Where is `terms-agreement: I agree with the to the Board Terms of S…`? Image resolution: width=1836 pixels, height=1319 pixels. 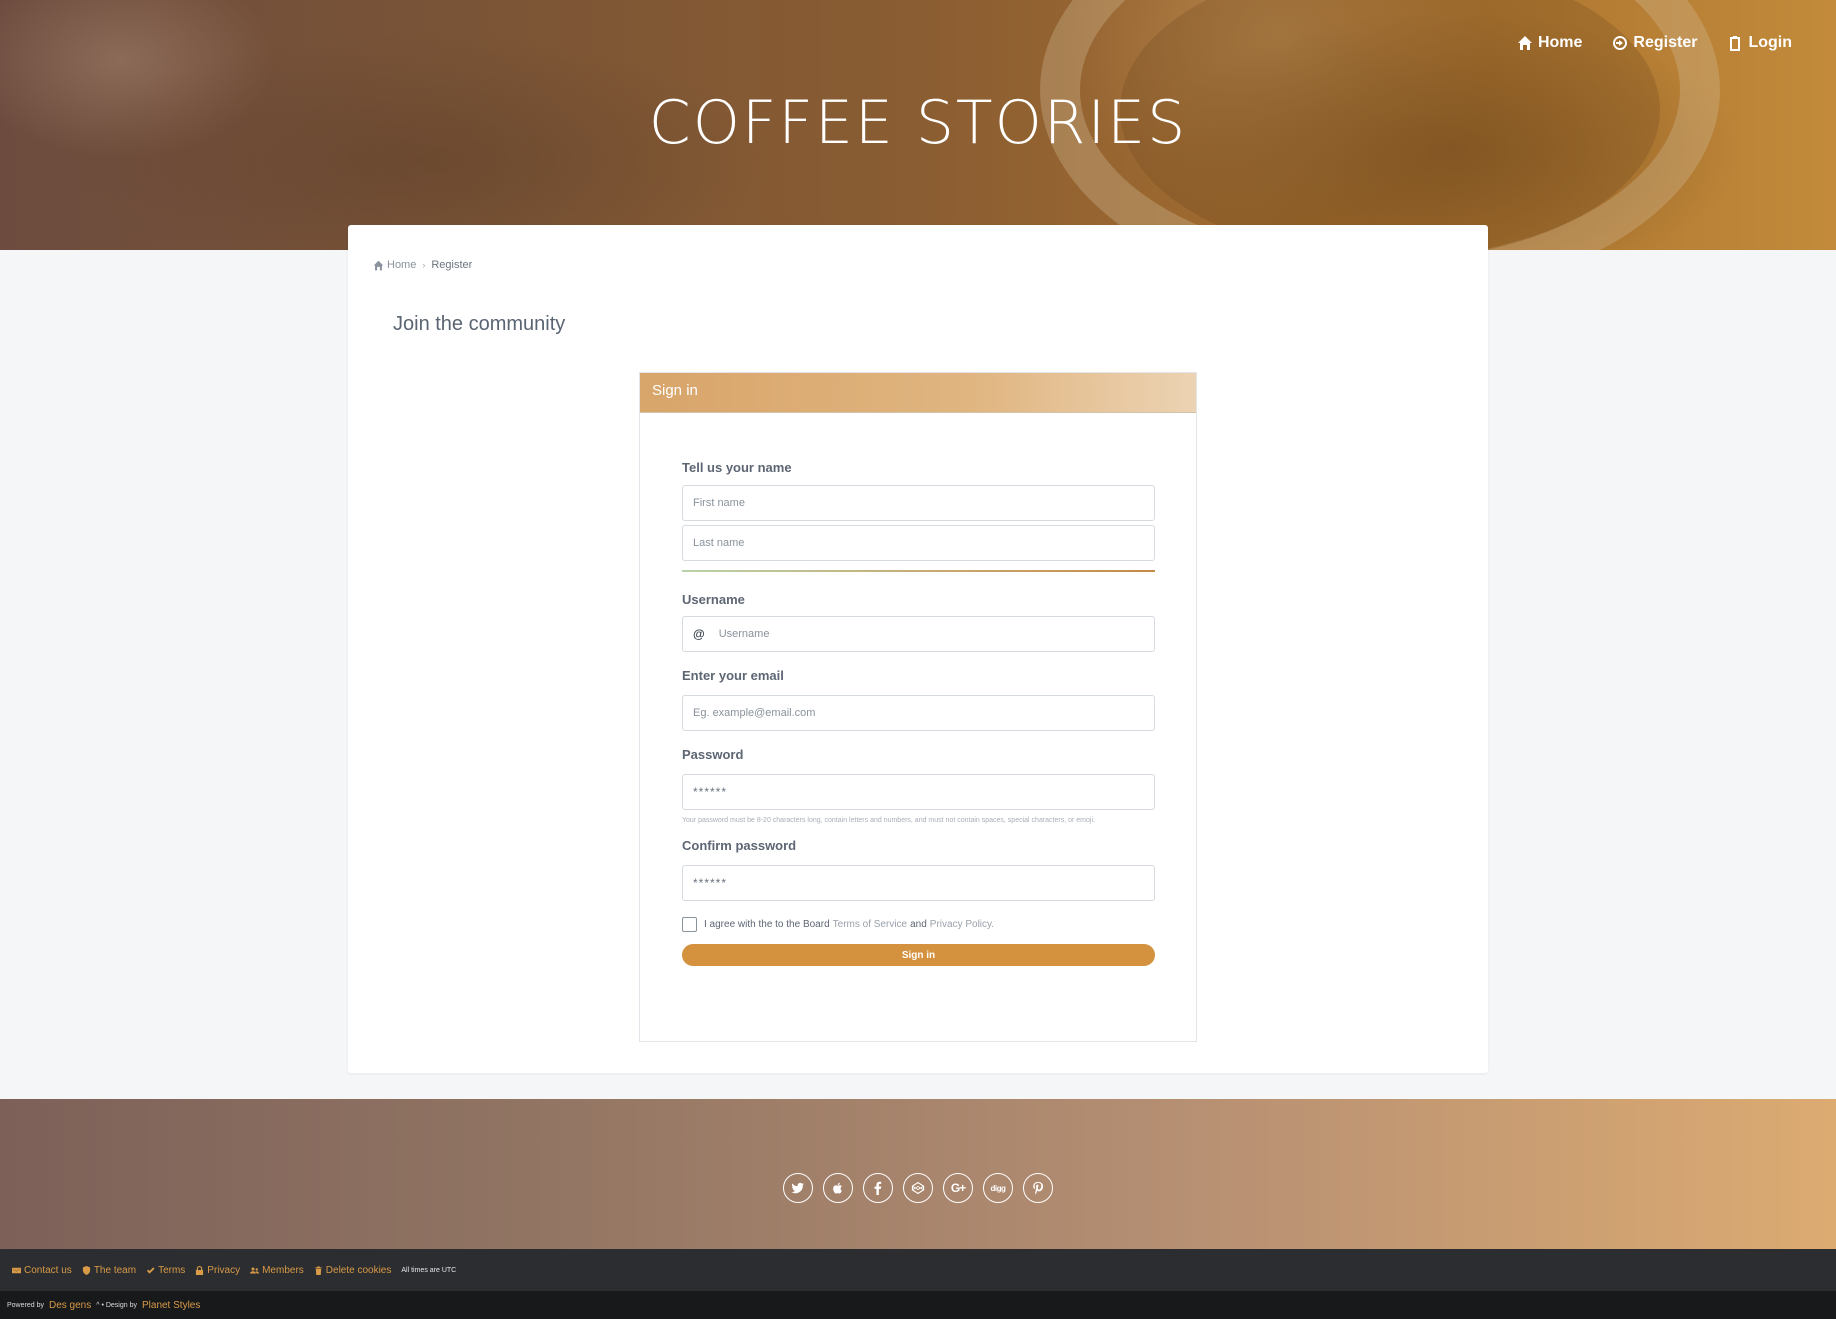 terms-agreement: I agree with the to the Board Terms of S… is located at coordinates (918, 924).